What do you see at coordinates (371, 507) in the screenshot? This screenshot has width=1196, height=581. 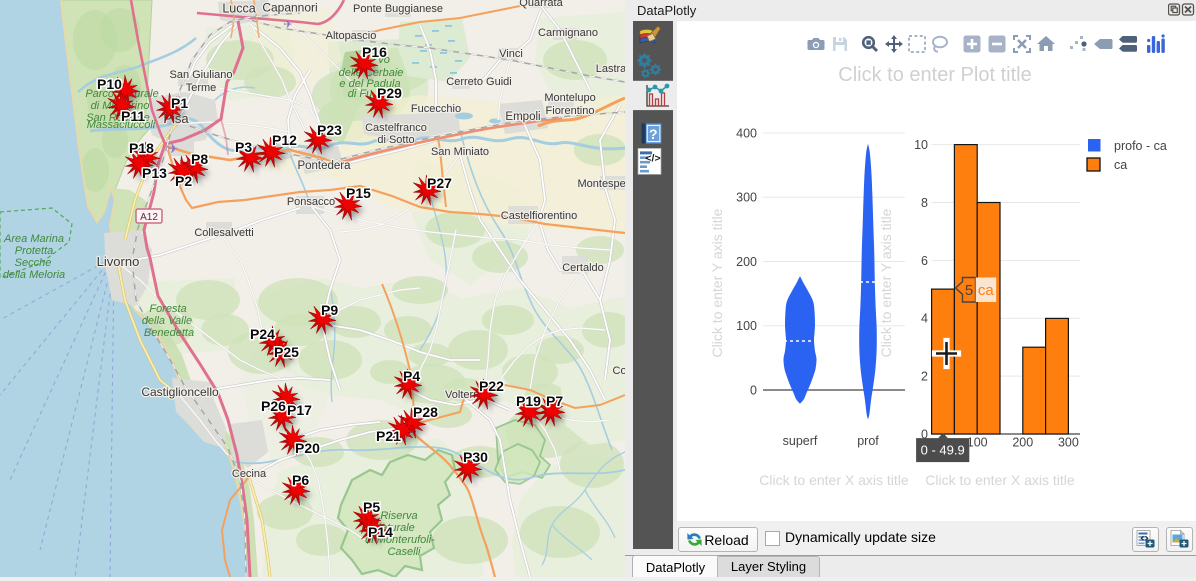 I see `svg-text: P5` at bounding box center [371, 507].